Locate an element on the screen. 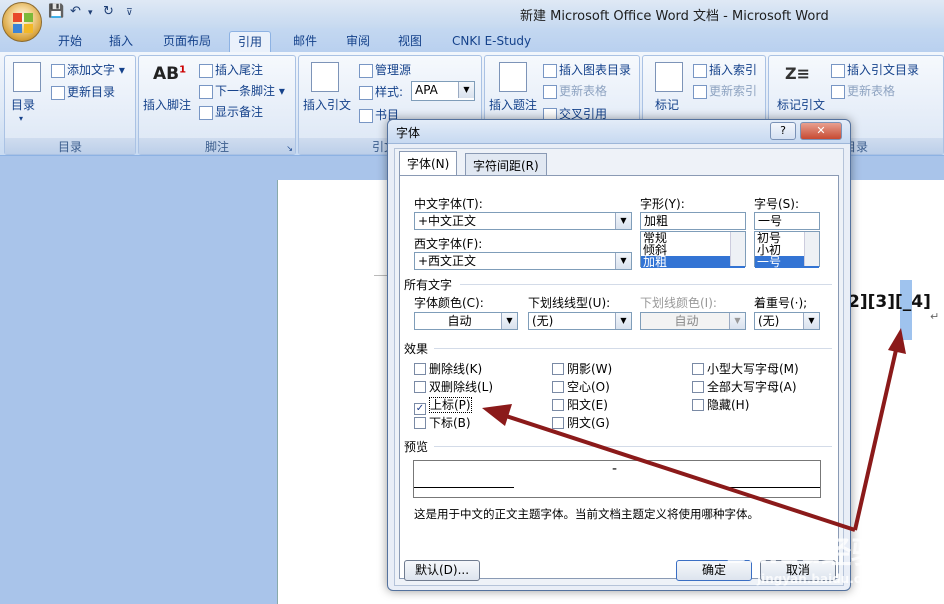 The image size is (944, 604). document-text: 2][3][_4] is located at coordinates (889, 302).